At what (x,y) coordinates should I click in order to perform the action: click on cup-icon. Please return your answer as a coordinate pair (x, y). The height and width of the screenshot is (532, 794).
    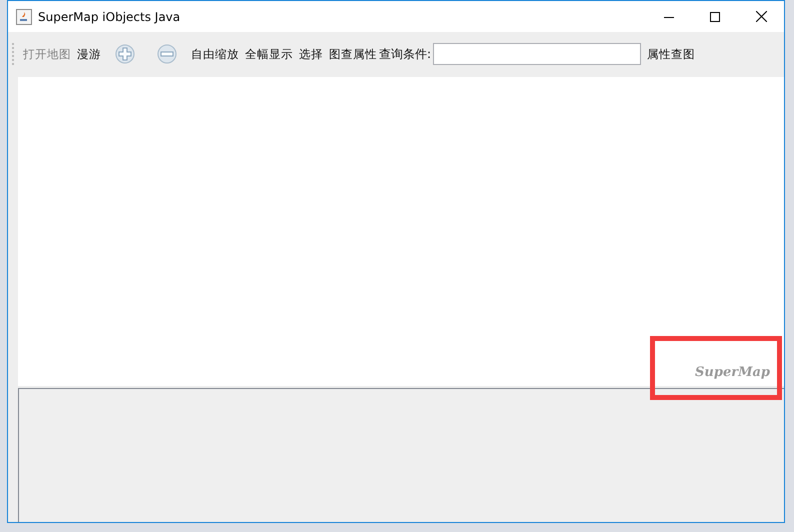
    Looking at the image, I should click on (24, 16).